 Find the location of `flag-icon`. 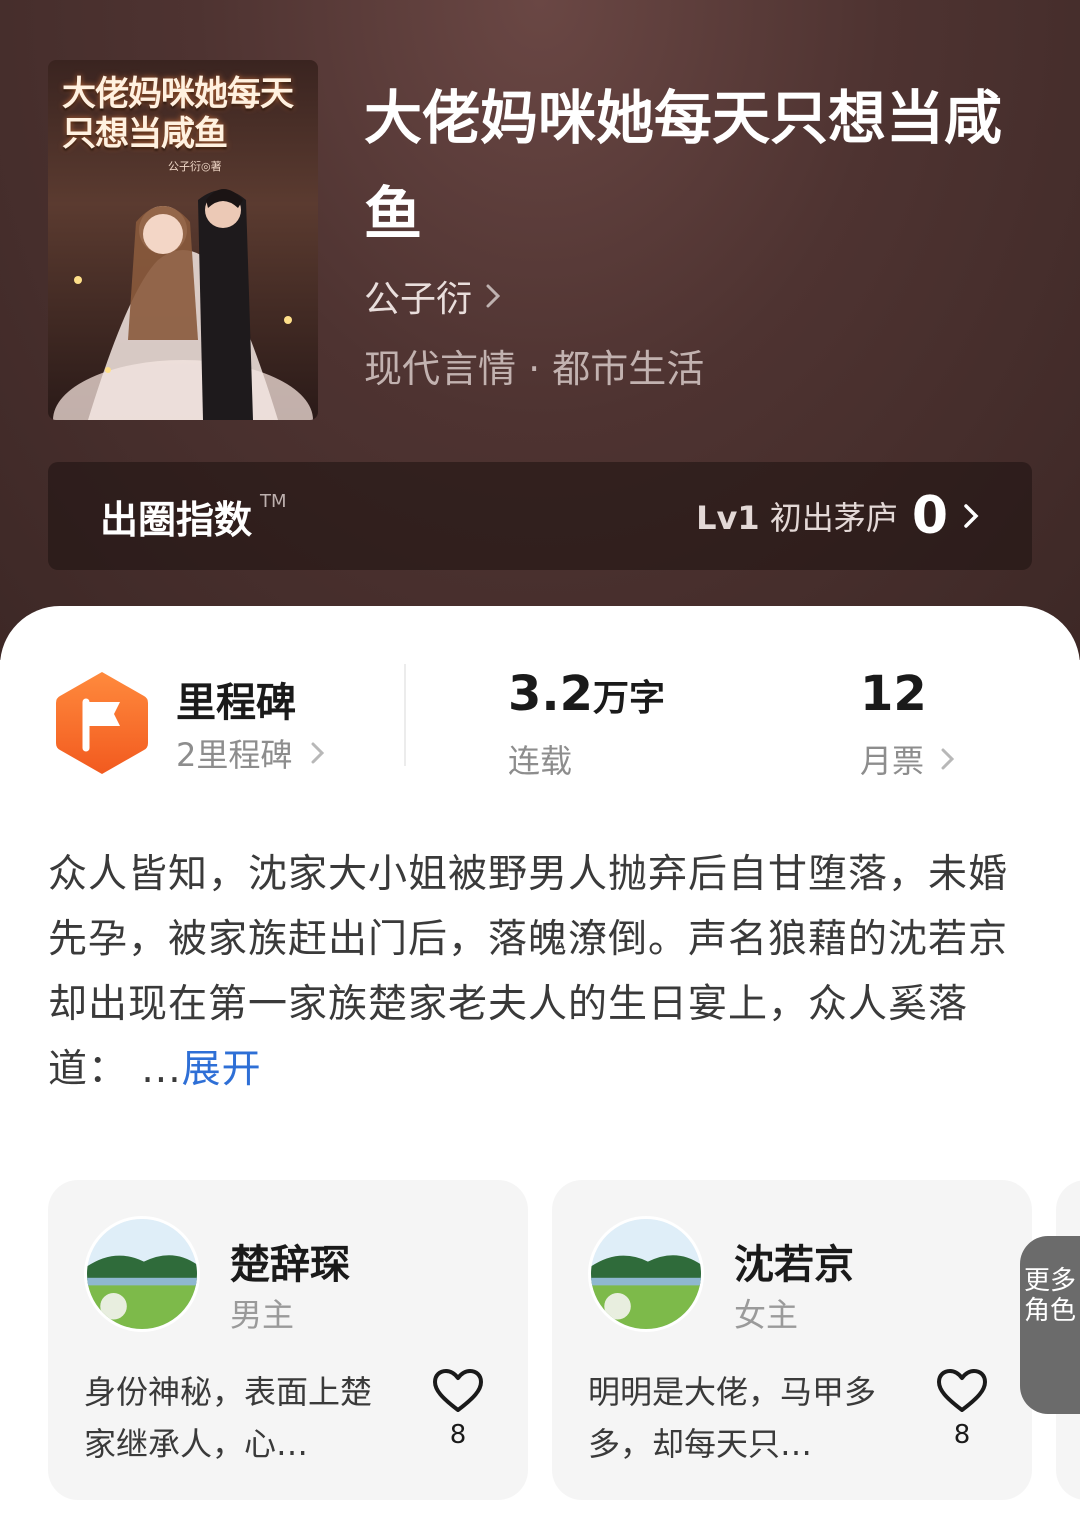

flag-icon is located at coordinates (102, 723).